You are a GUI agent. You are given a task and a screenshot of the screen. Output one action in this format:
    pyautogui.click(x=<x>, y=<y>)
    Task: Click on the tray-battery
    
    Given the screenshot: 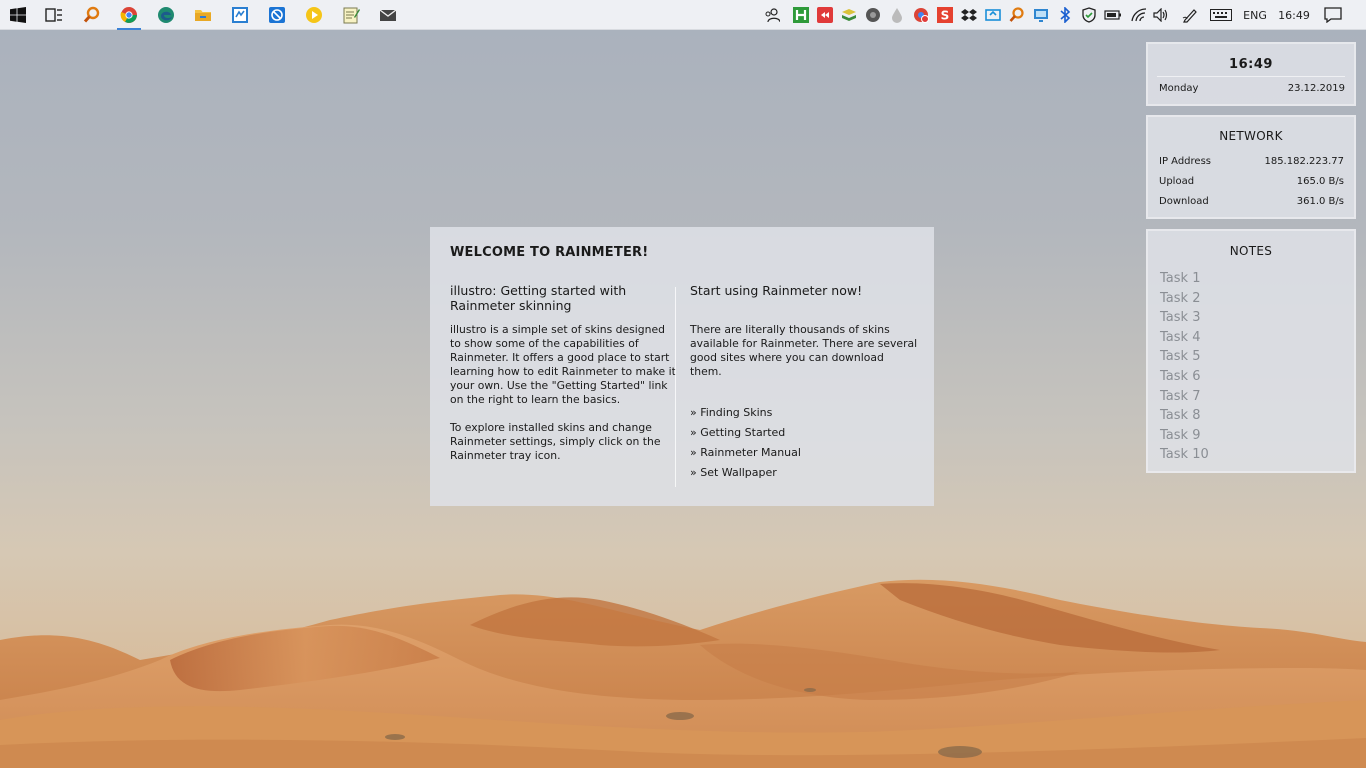 What is the action you would take?
    pyautogui.click(x=1113, y=15)
    